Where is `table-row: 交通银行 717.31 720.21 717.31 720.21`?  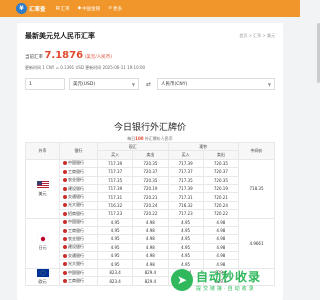 table-row: 交通银行 717.31 720.21 717.31 720.21 is located at coordinates (150, 197).